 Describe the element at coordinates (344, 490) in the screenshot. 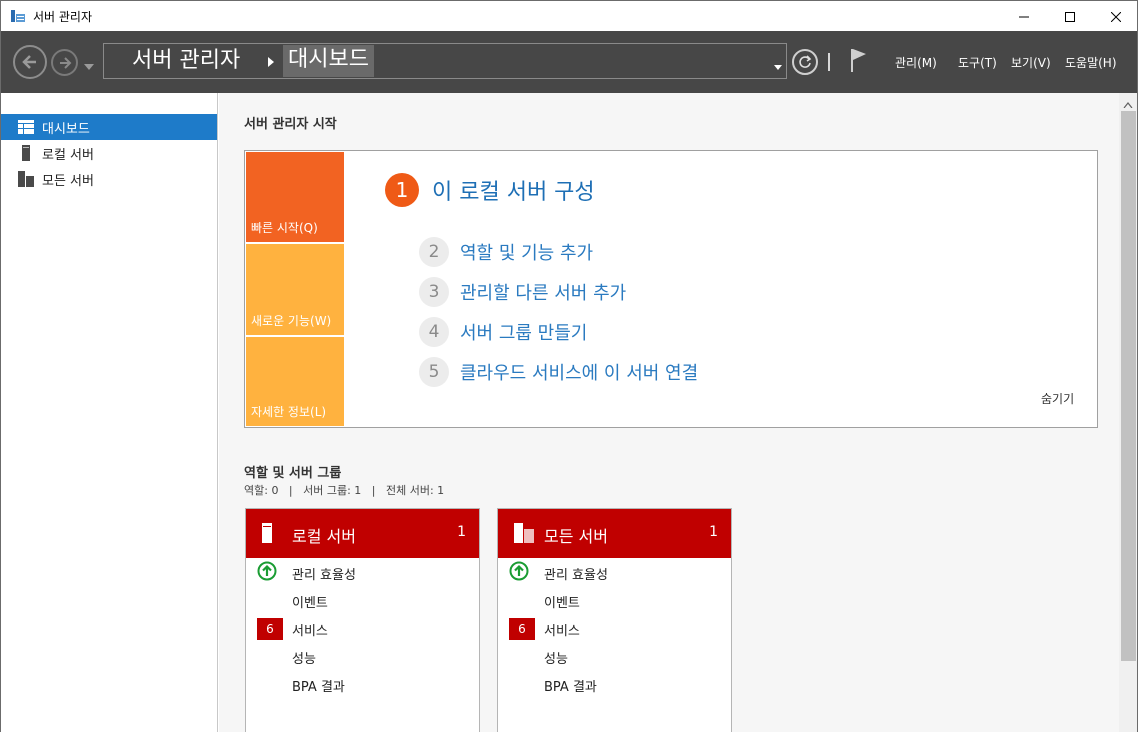

I see `roles-stats: 역할: 0 | 서버 그룹: 1 | 전체 서버: 1` at that location.